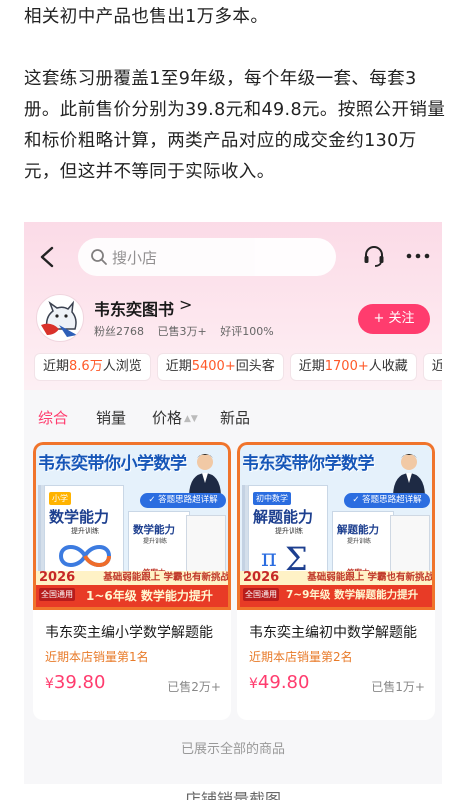 Image resolution: width=466 pixels, height=800 pixels. What do you see at coordinates (119, 331) in the screenshot?
I see `shop-fans: 粉丝2768` at bounding box center [119, 331].